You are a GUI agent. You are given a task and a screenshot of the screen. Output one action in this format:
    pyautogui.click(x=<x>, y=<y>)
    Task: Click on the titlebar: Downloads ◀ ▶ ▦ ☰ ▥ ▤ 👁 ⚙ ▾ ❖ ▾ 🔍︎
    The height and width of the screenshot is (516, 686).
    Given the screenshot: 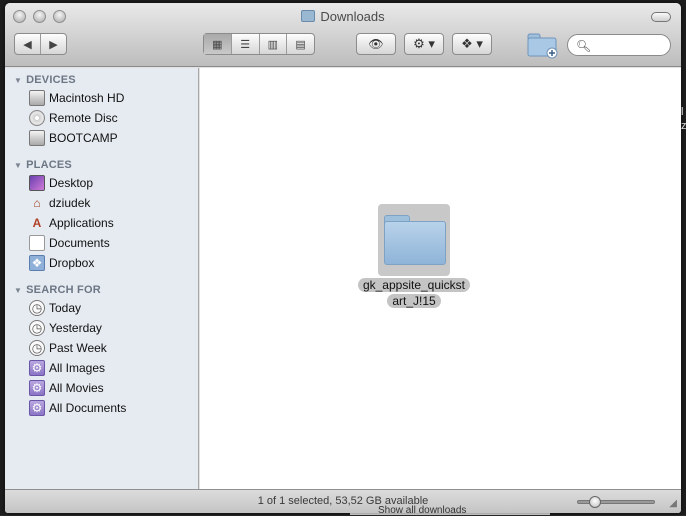 What is the action you would take?
    pyautogui.click(x=343, y=35)
    